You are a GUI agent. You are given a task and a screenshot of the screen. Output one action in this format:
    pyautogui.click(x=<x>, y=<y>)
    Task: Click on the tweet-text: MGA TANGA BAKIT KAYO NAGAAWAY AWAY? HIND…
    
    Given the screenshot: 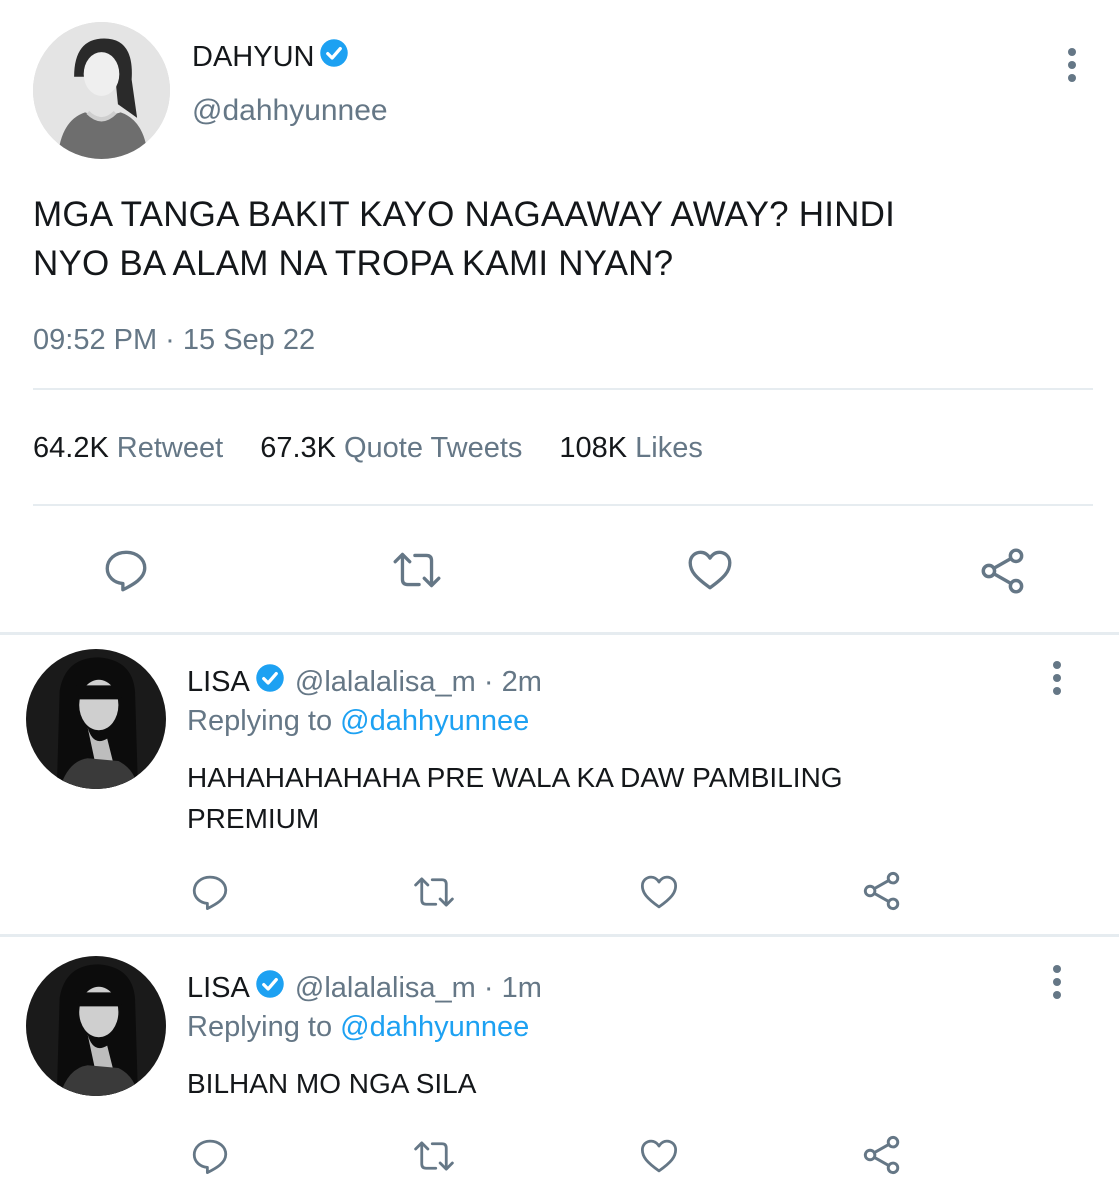 What is the action you would take?
    pyautogui.click(x=563, y=239)
    